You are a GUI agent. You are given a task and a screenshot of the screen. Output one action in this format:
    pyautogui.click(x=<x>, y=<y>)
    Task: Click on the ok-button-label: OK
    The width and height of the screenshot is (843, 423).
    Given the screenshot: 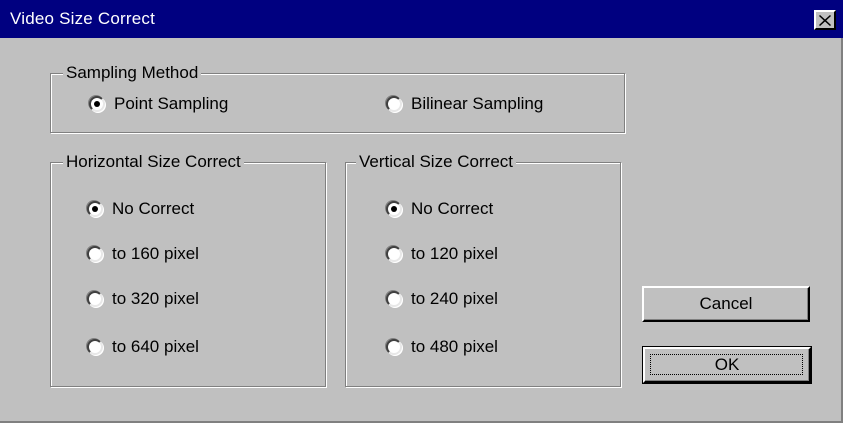 What is the action you would take?
    pyautogui.click(x=727, y=364)
    